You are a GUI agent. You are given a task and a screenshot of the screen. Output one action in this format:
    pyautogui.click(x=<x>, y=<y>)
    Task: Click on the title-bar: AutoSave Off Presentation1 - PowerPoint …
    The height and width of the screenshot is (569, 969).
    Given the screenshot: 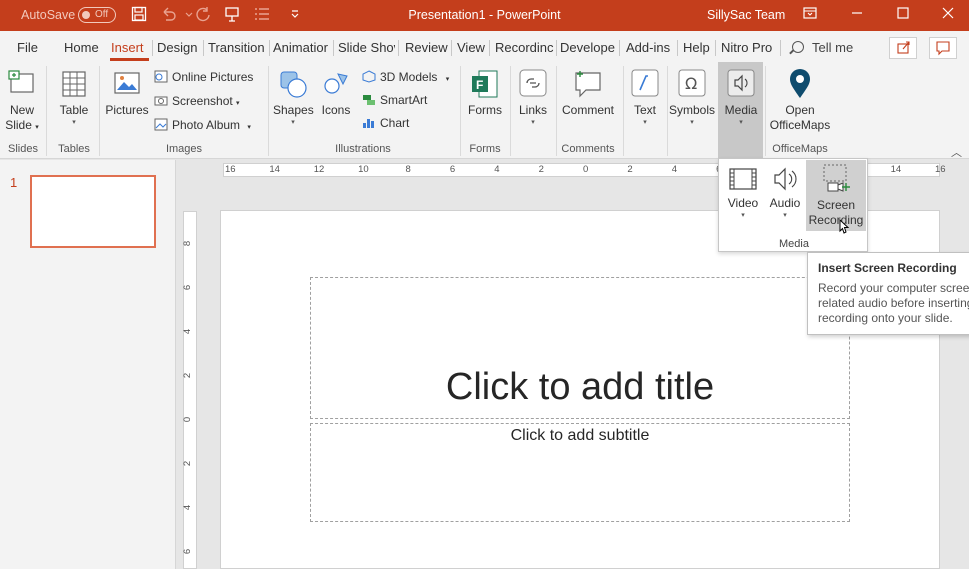 What is the action you would take?
    pyautogui.click(x=484, y=15)
    